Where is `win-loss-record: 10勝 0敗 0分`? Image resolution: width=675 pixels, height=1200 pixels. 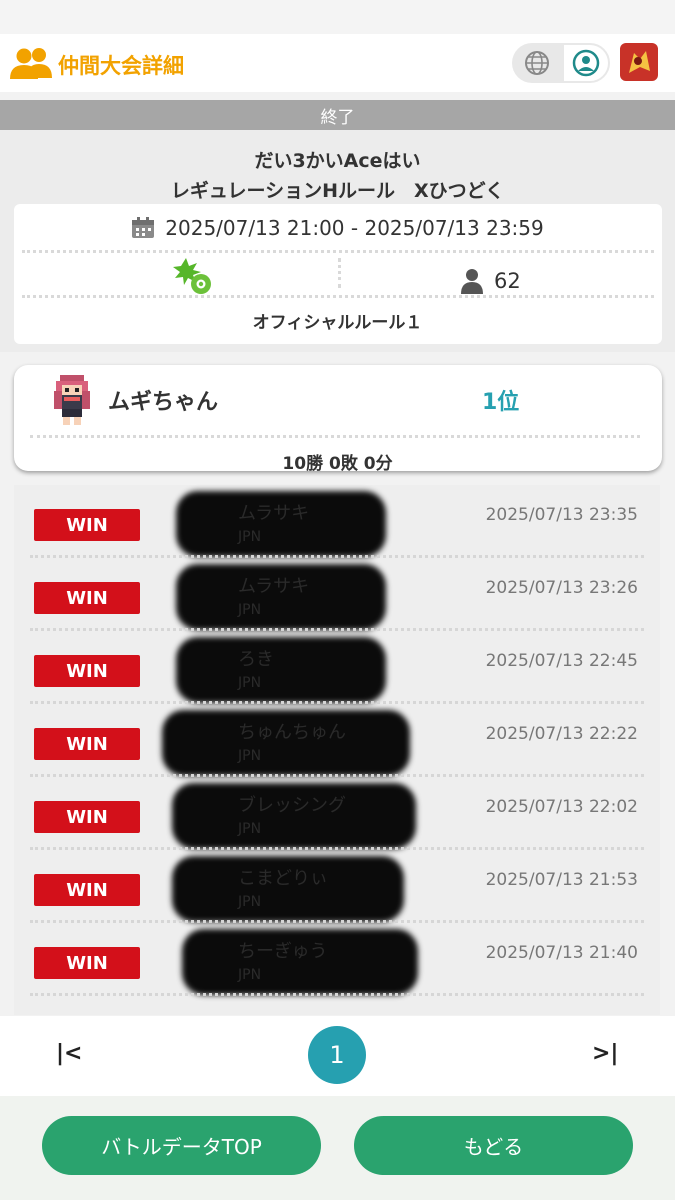
win-loss-record: 10勝 0敗 0分 is located at coordinates (337, 464).